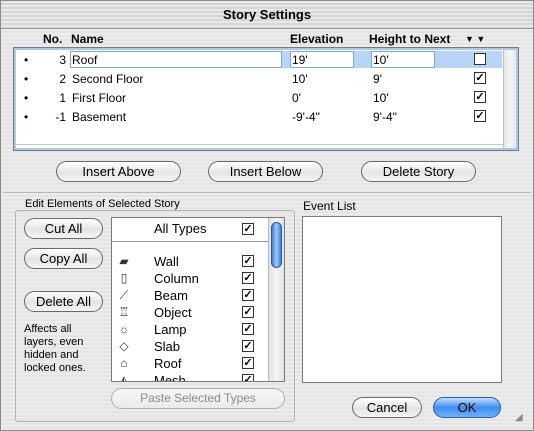 The height and width of the screenshot is (431, 534). What do you see at coordinates (259, 78) in the screenshot?
I see `story-row: • 2 Second Floor 10' 9' ✓` at bounding box center [259, 78].